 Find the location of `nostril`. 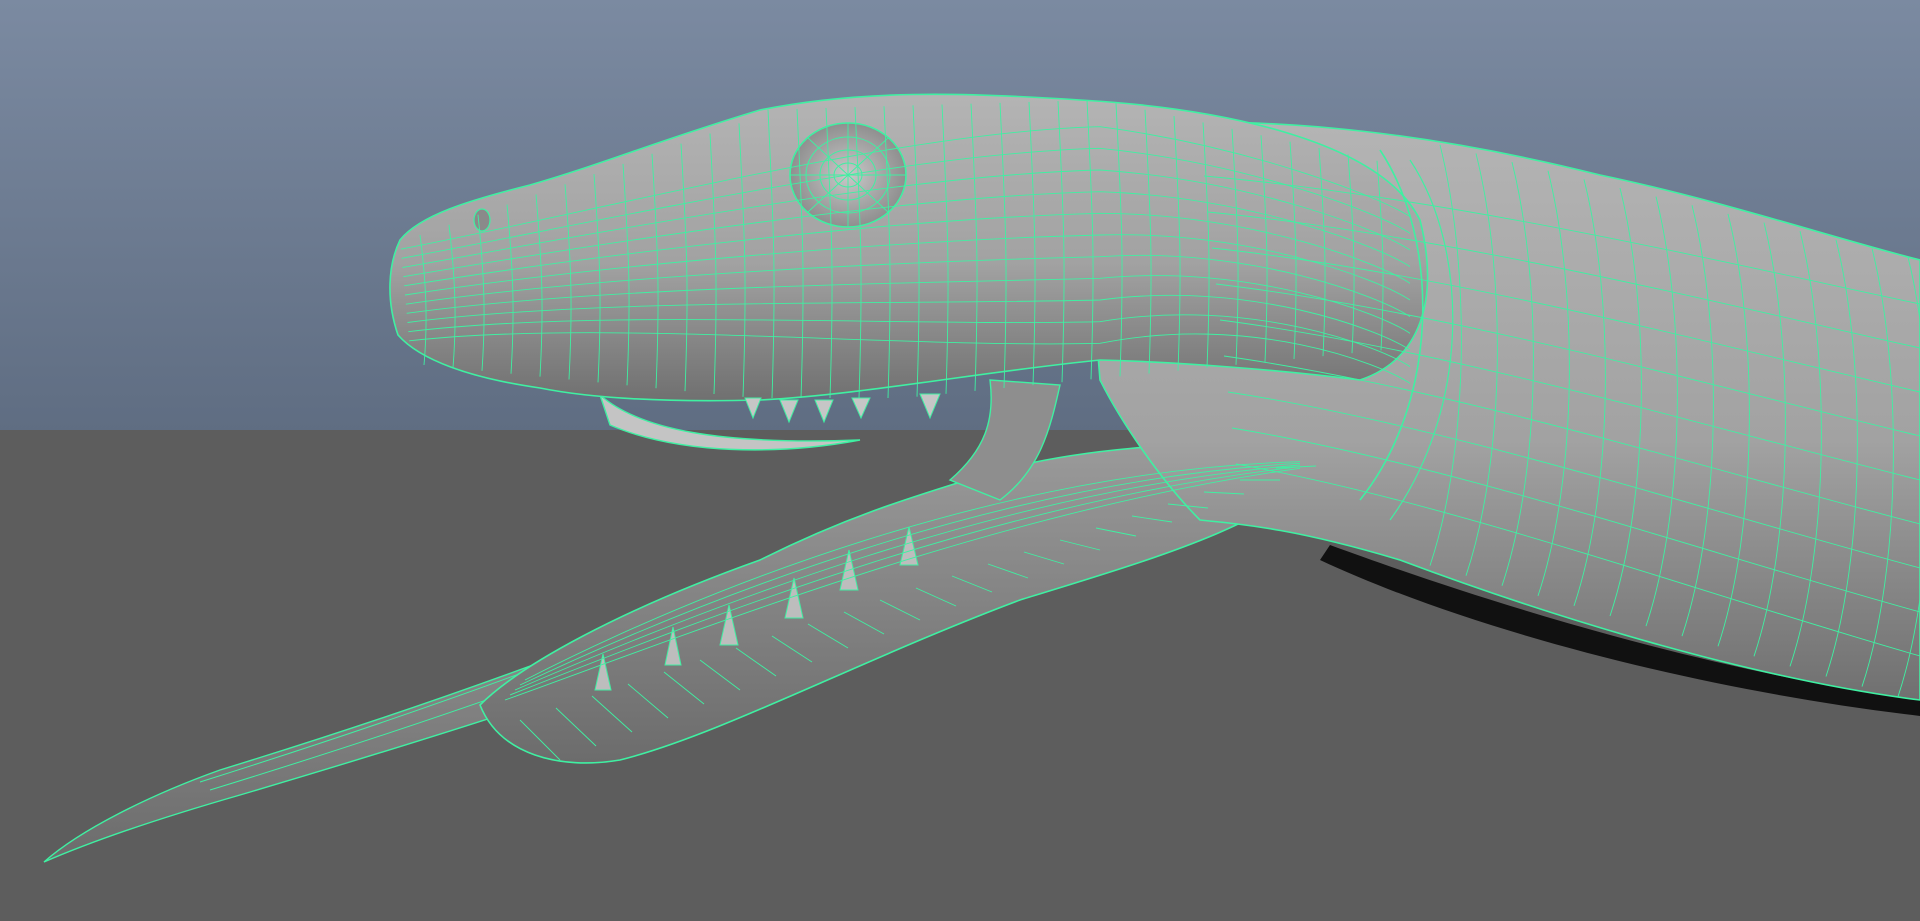

nostril is located at coordinates (482, 220).